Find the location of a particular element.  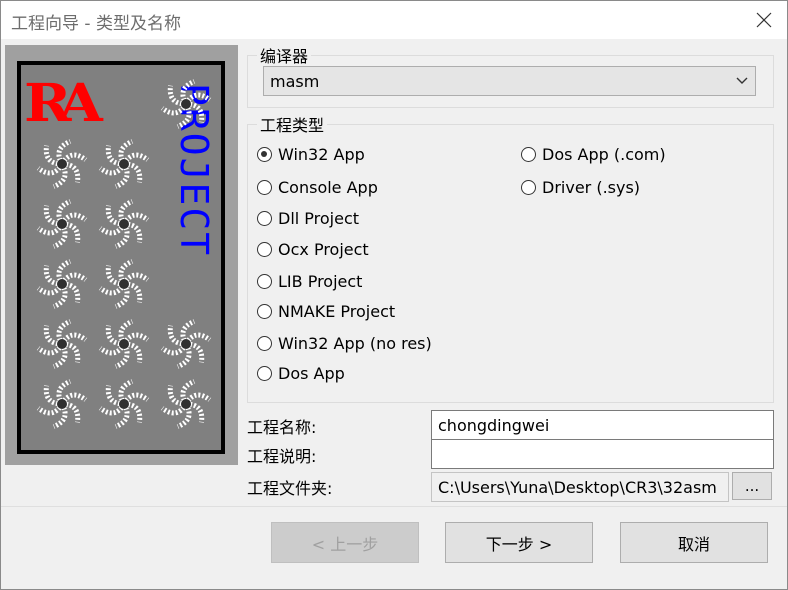

close-icon is located at coordinates (764, 20).